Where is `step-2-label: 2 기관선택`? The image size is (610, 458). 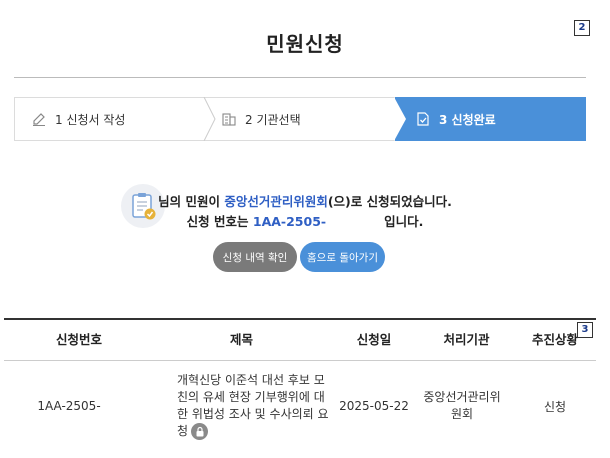
step-2-label: 2 기관선택 is located at coordinates (273, 119).